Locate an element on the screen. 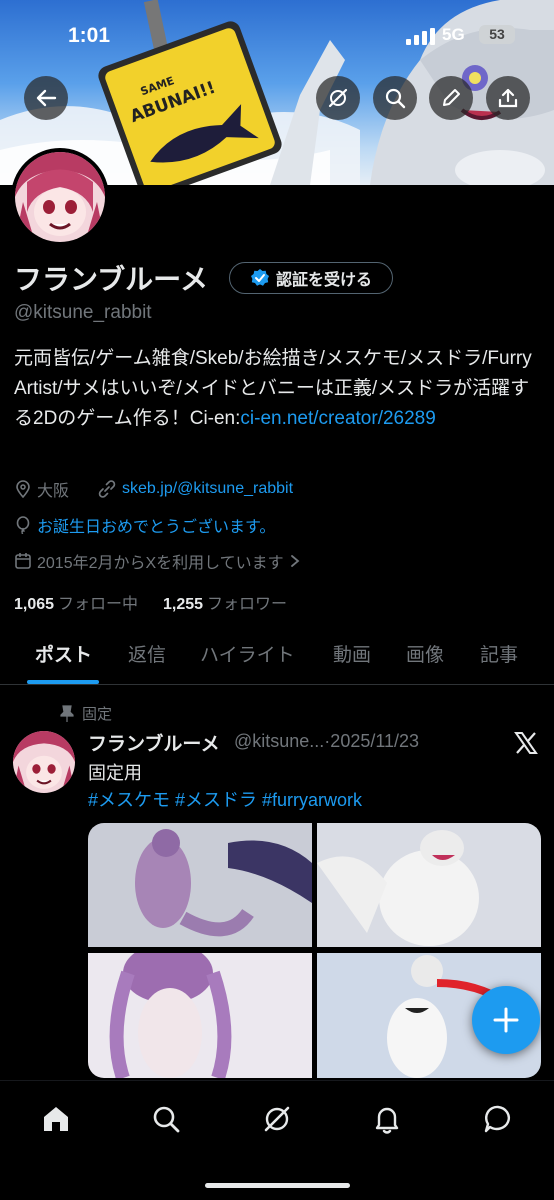 The width and height of the screenshot is (554, 1200). back-button is located at coordinates (46, 98).